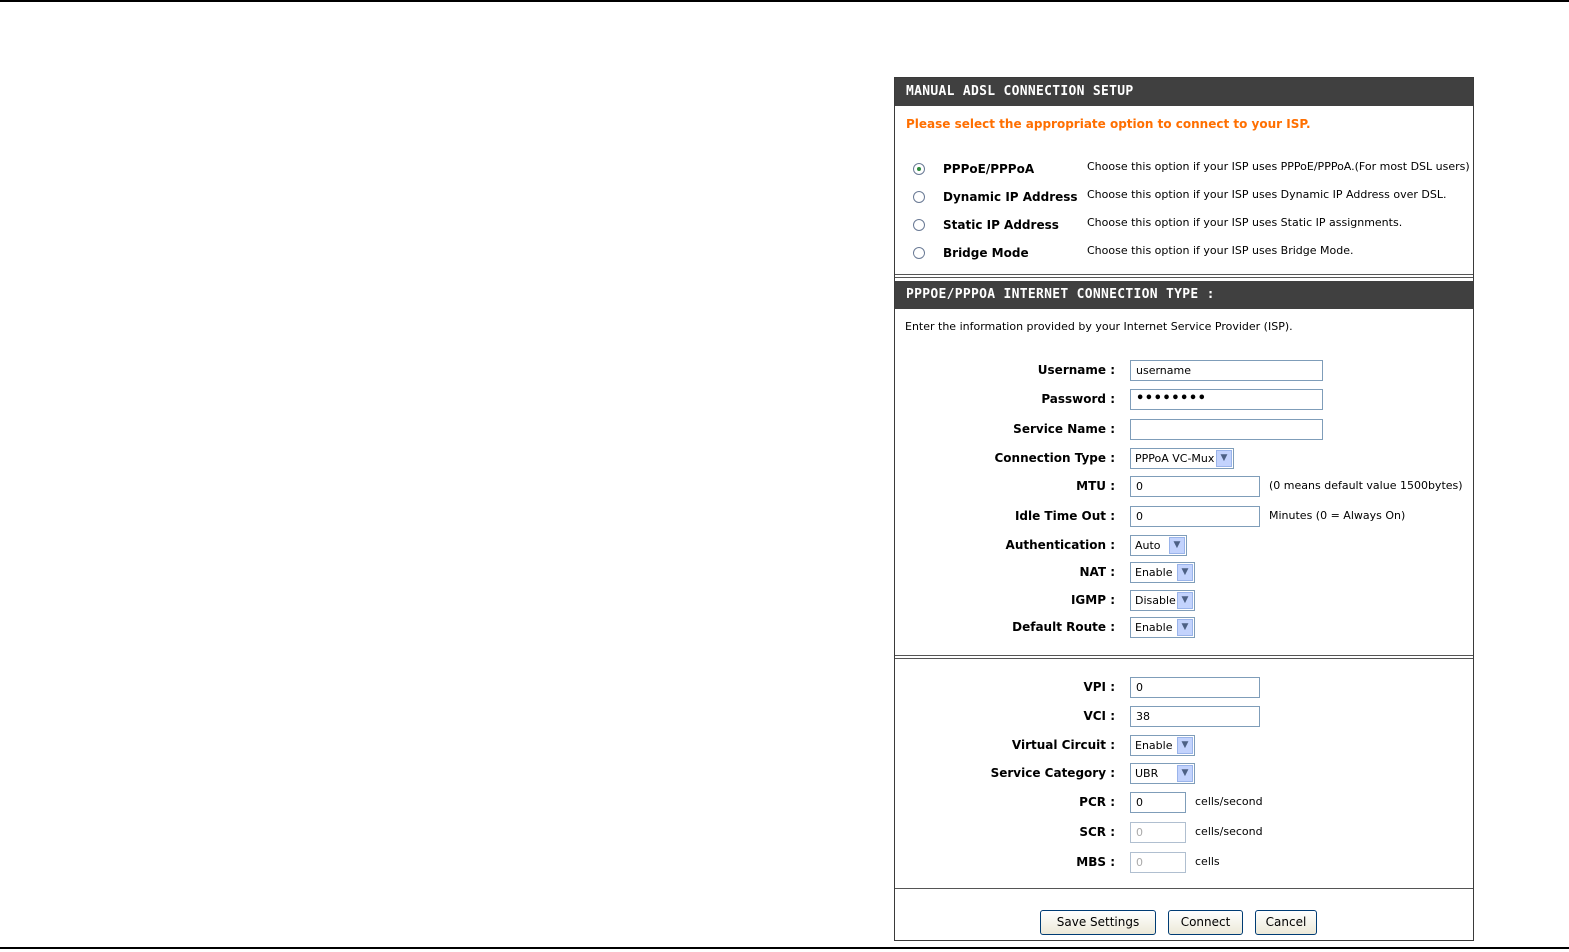 This screenshot has height=952, width=1569. What do you see at coordinates (1205, 922) in the screenshot?
I see `connect-button: Connect` at bounding box center [1205, 922].